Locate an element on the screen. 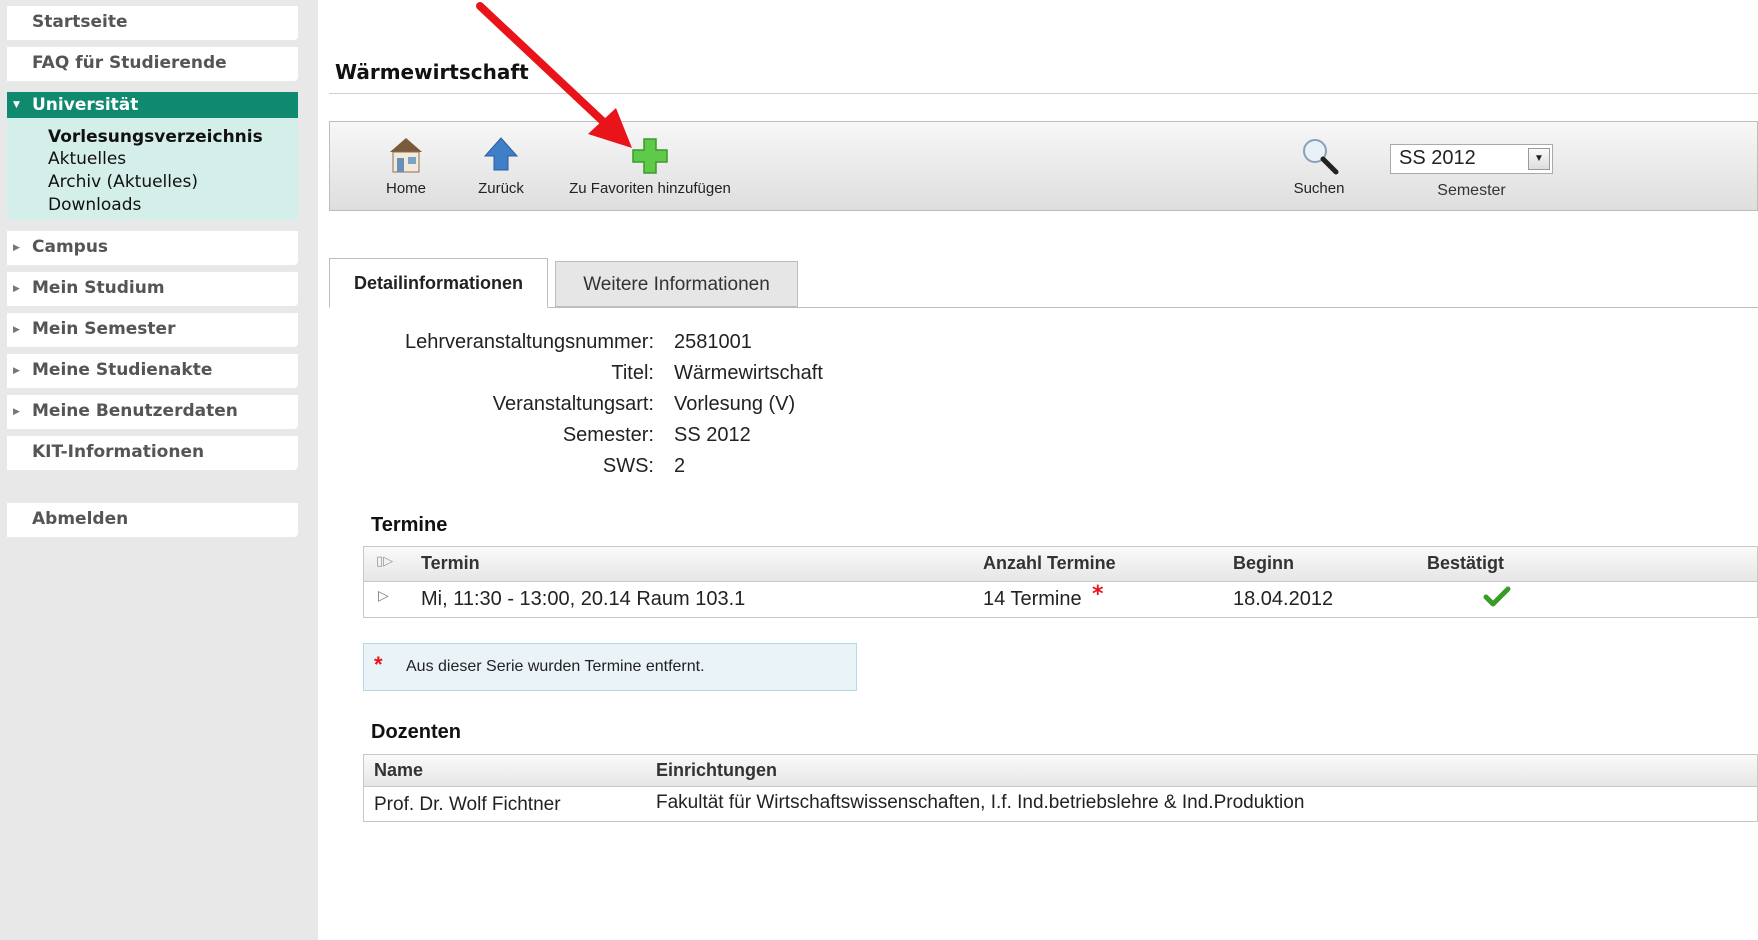 This screenshot has width=1758, height=940. search-button: Suchen is located at coordinates (1319, 167).